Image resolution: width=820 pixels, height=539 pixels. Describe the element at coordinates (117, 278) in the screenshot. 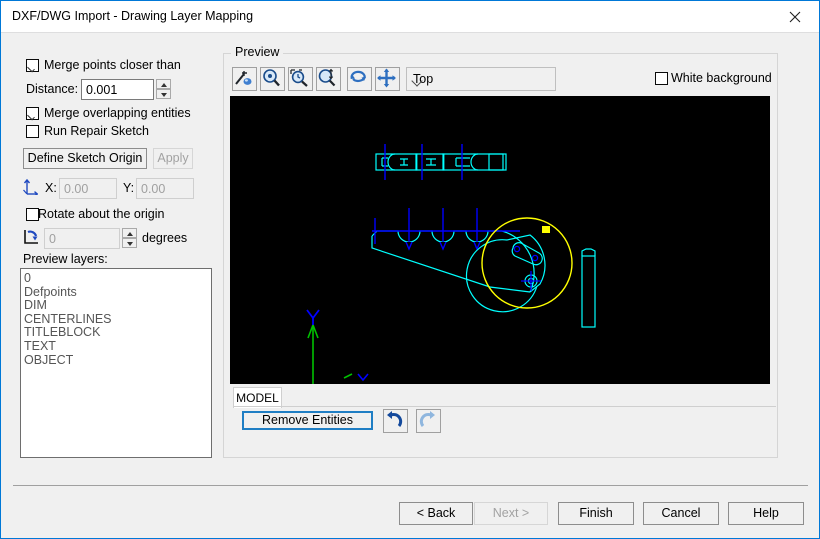

I see `list-item: 0` at that location.